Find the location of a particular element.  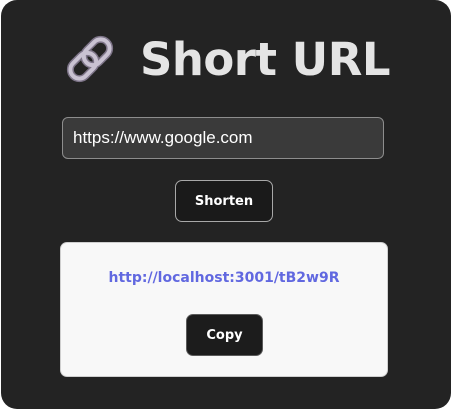

copy-button: Copy is located at coordinates (224, 335).